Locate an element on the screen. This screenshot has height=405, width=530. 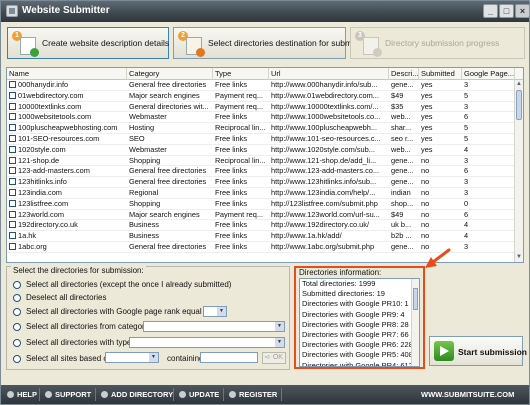
cell-name-text: 1000websitetools.com is located at coordinates (55, 117).